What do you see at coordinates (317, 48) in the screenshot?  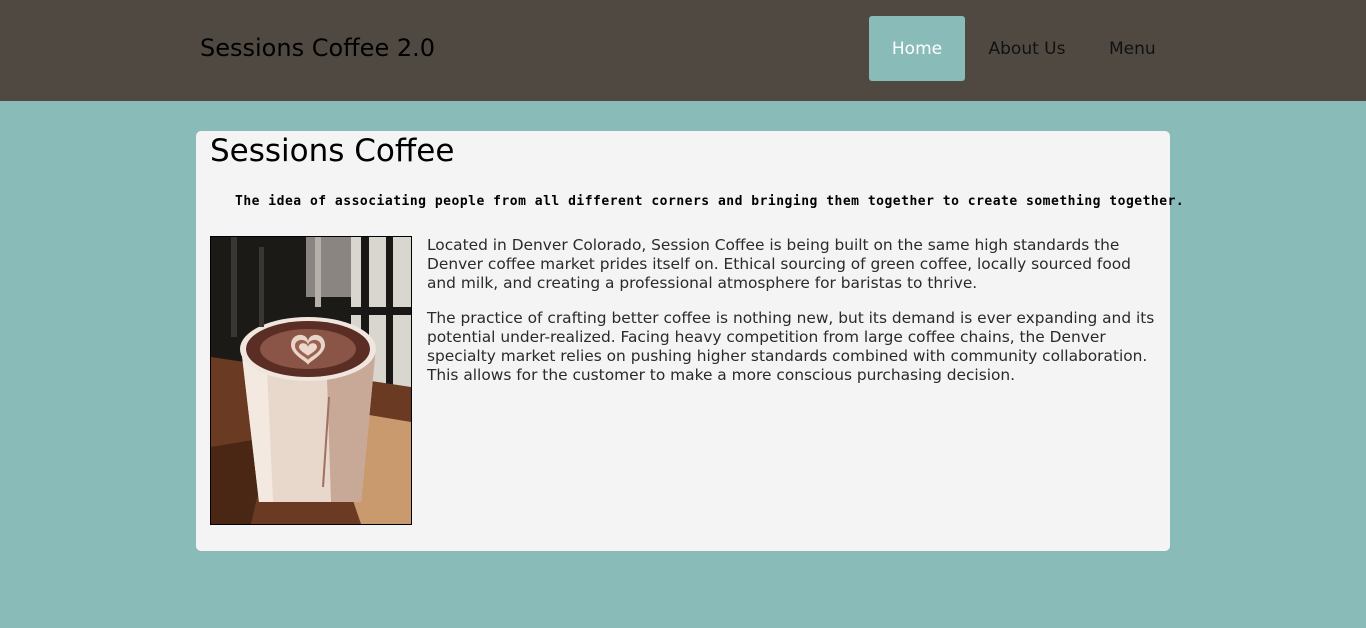 I see `site-brand: Sessions Coffee 2.0` at bounding box center [317, 48].